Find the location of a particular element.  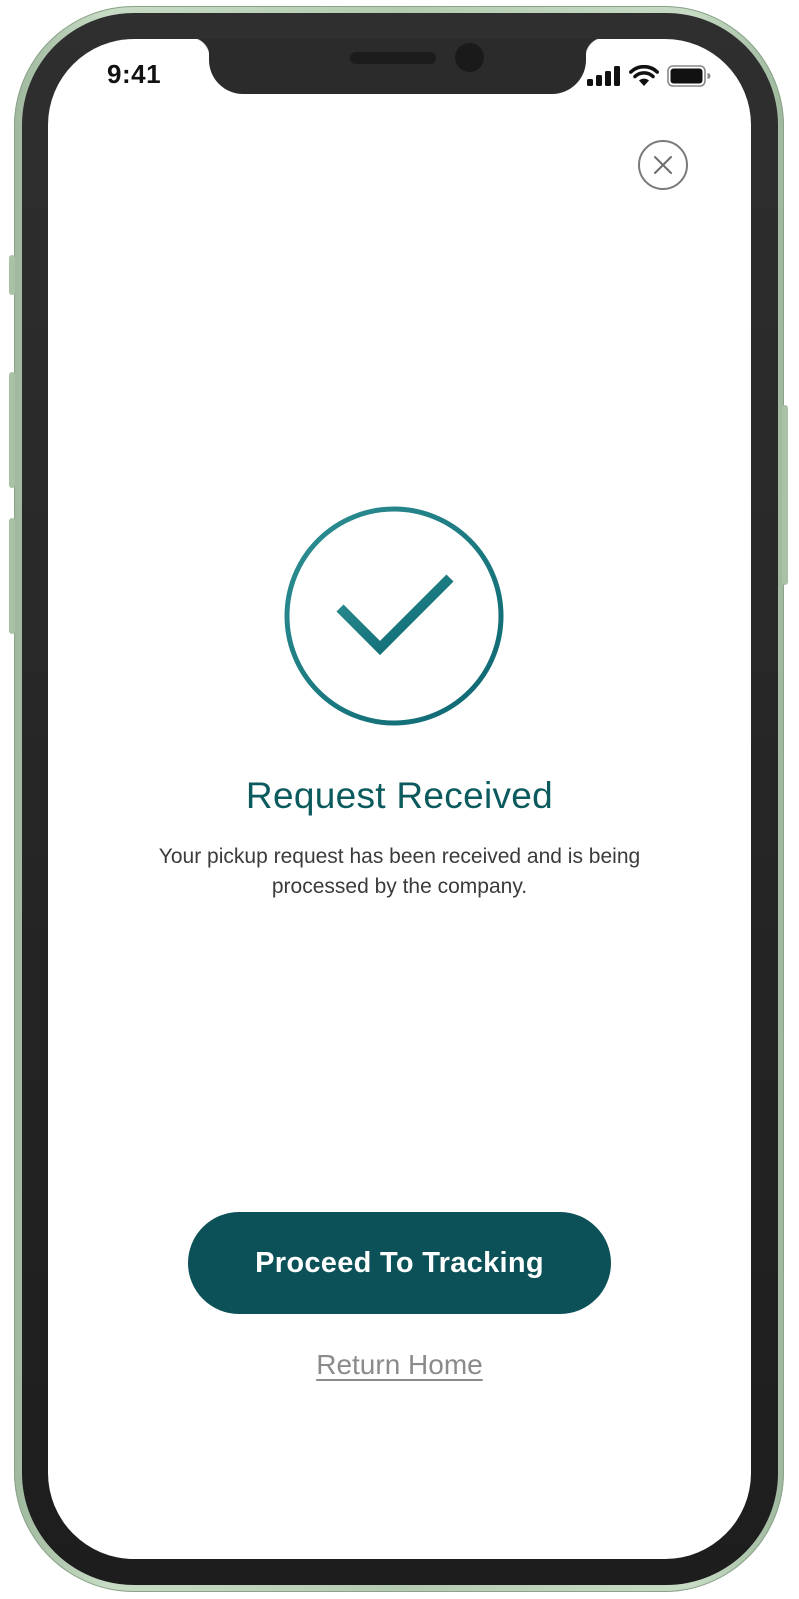

earpiece-speaker is located at coordinates (393, 58).